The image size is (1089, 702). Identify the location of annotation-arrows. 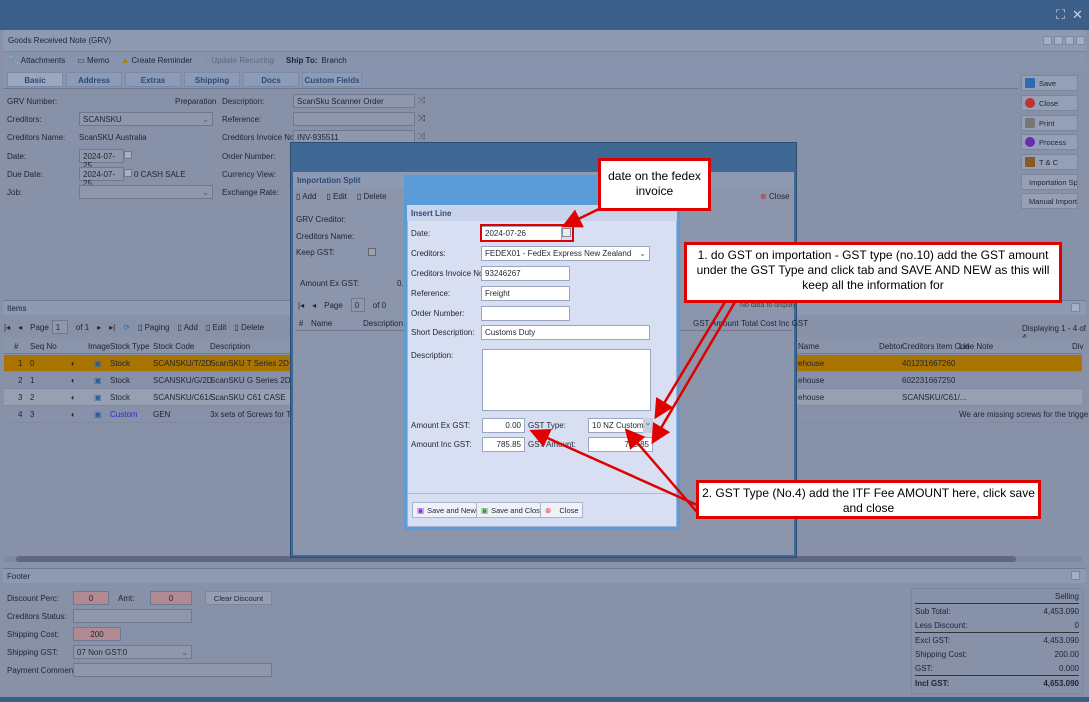
(633, 359).